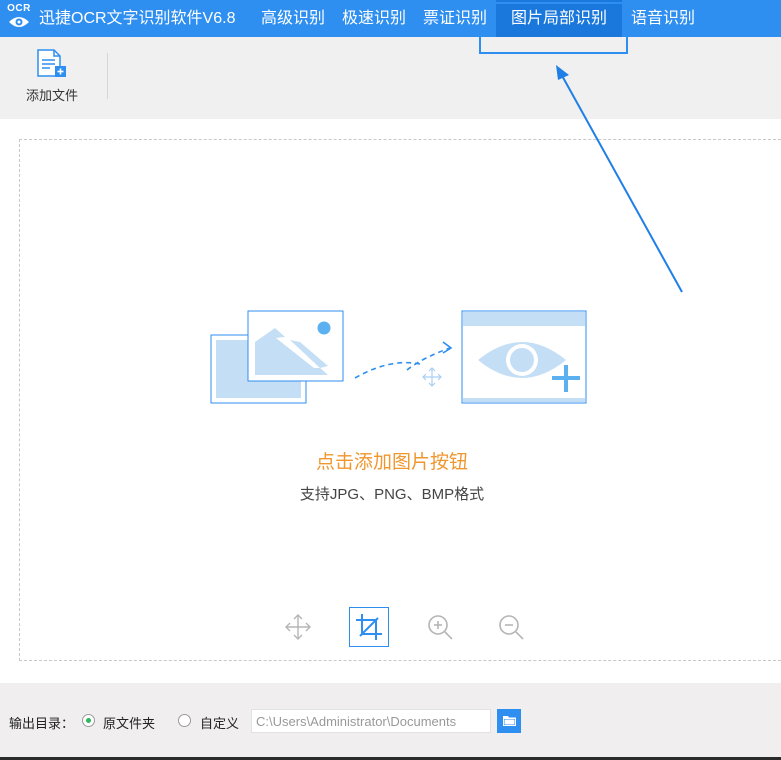 The height and width of the screenshot is (760, 781). Describe the element at coordinates (374, 18) in the screenshot. I see `tab-fast-recognition: 极速识别` at that location.